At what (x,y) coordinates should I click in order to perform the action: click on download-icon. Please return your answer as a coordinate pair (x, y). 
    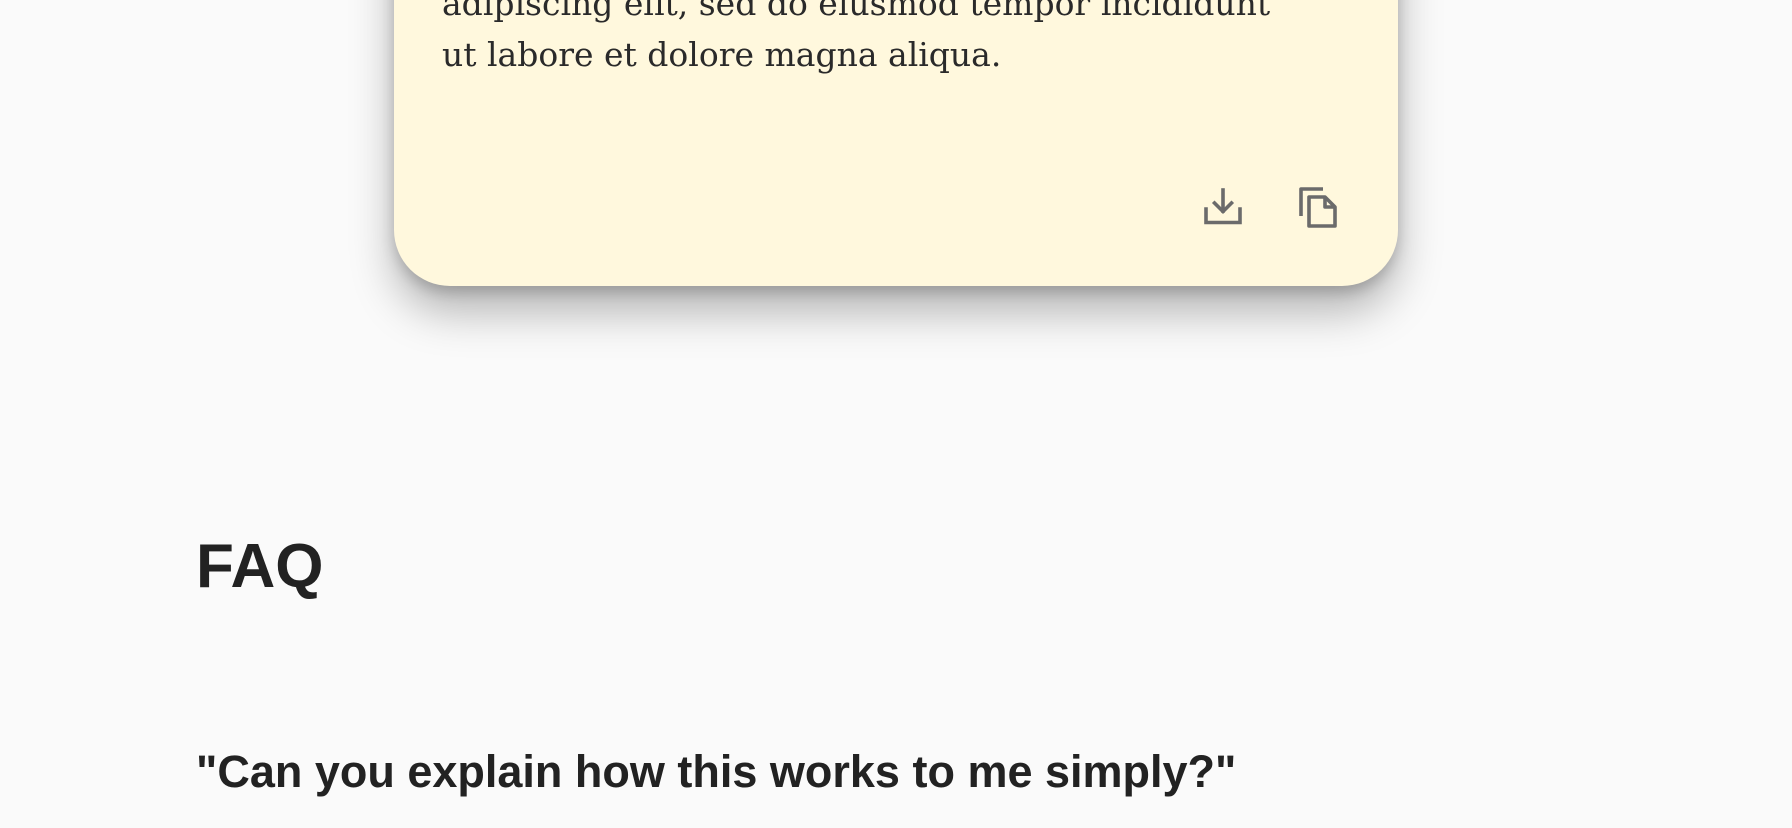
    Looking at the image, I should click on (1223, 206).